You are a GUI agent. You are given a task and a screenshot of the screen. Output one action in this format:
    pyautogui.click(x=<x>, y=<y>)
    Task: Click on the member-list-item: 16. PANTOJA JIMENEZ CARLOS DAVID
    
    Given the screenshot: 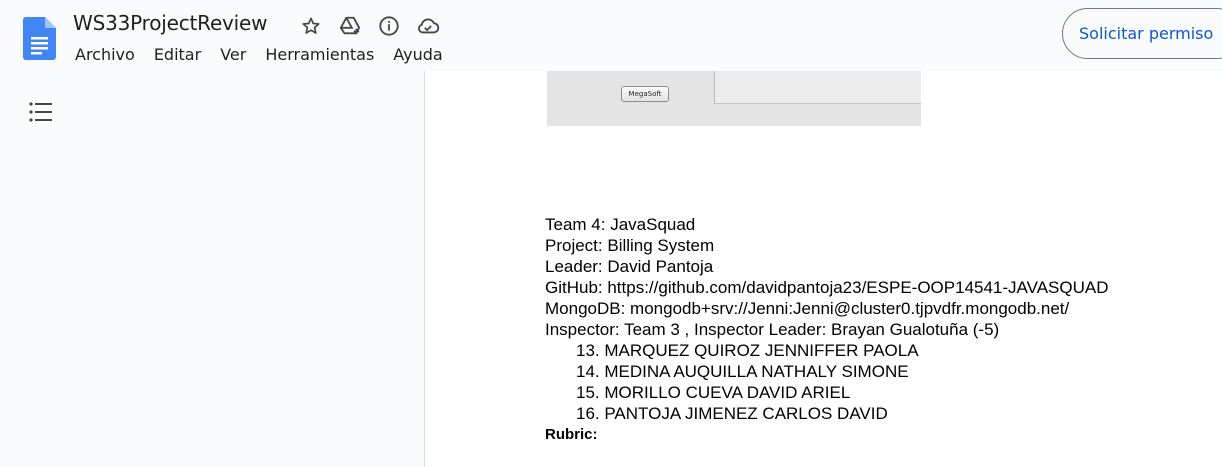 What is the action you would take?
    pyautogui.click(x=732, y=413)
    